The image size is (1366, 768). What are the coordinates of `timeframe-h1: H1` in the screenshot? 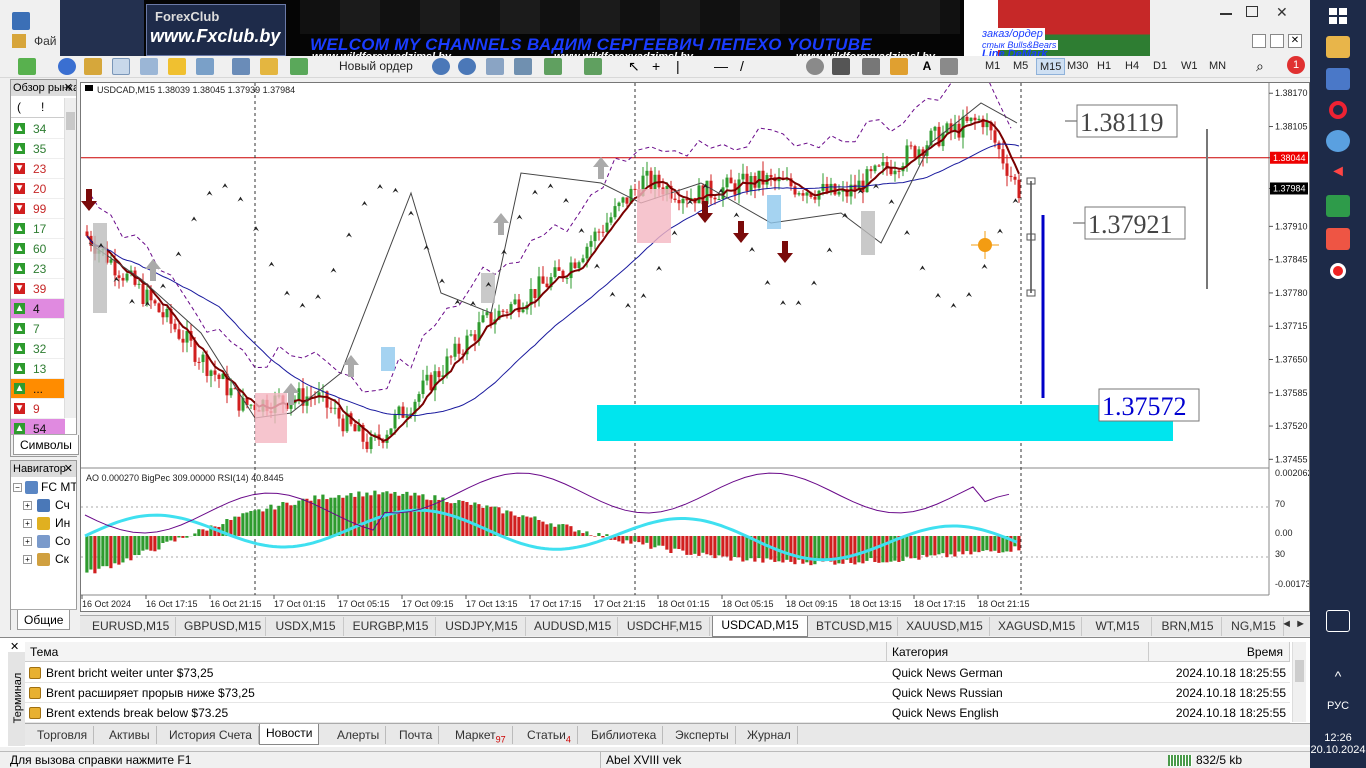 It's located at (1104, 66).